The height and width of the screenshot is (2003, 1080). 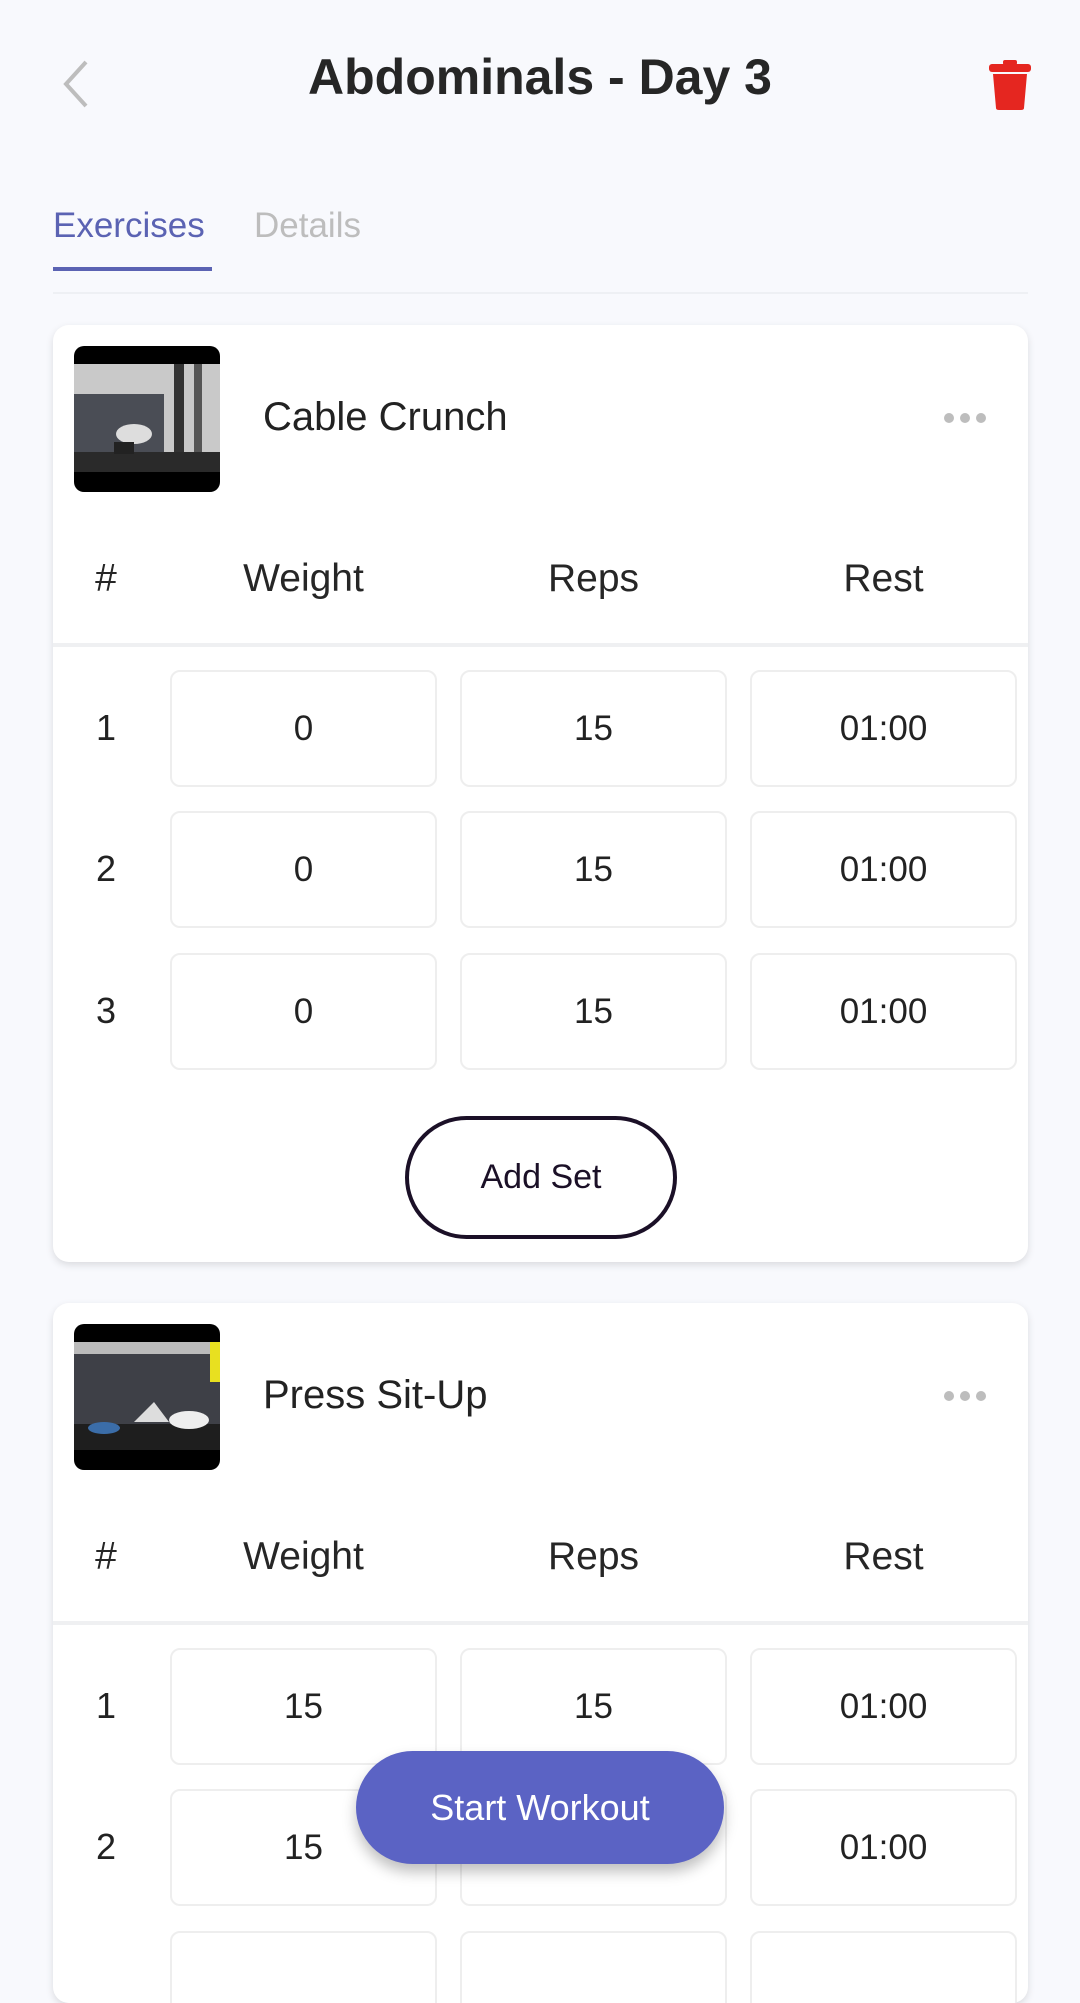 I want to click on exercise-name: Press Sit-Up, so click(x=375, y=1395).